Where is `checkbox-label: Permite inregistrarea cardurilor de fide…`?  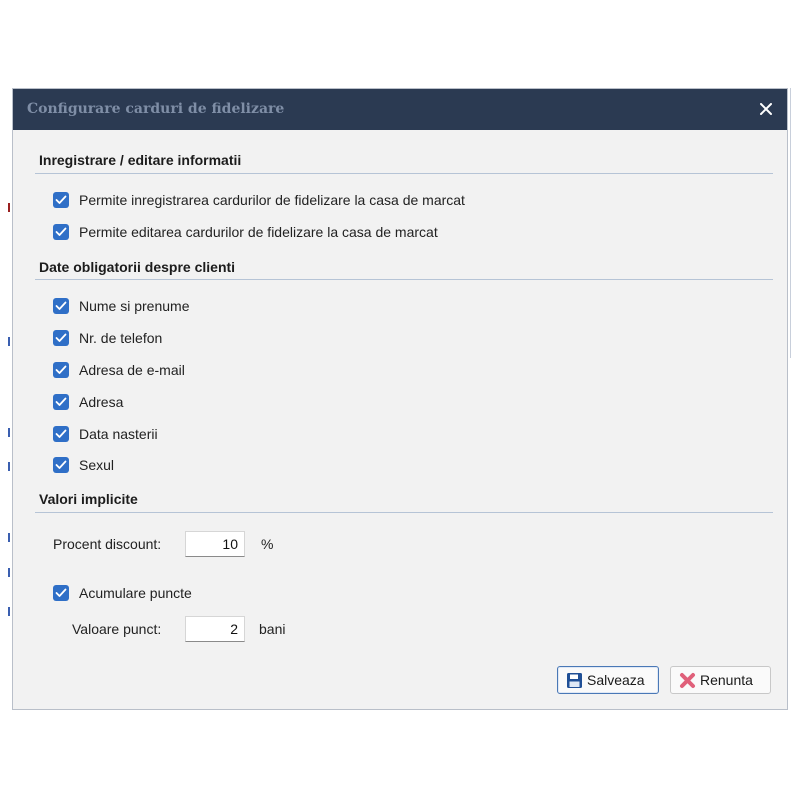
checkbox-label: Permite inregistrarea cardurilor de fide… is located at coordinates (272, 200).